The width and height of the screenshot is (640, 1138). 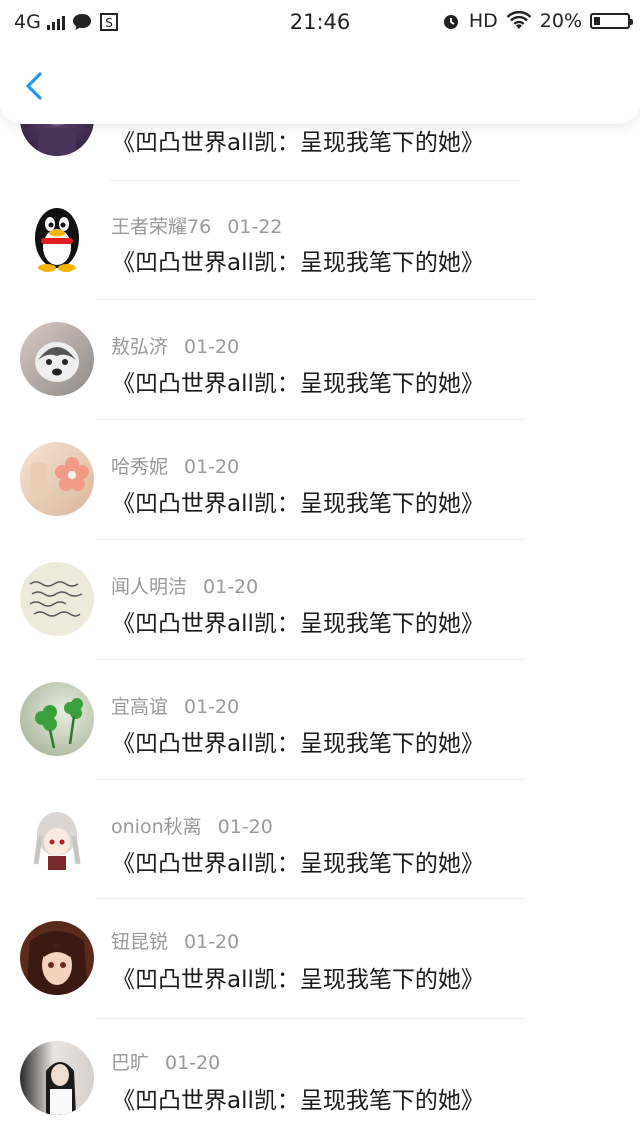 I want to click on back-chevron-icon, so click(x=36, y=86).